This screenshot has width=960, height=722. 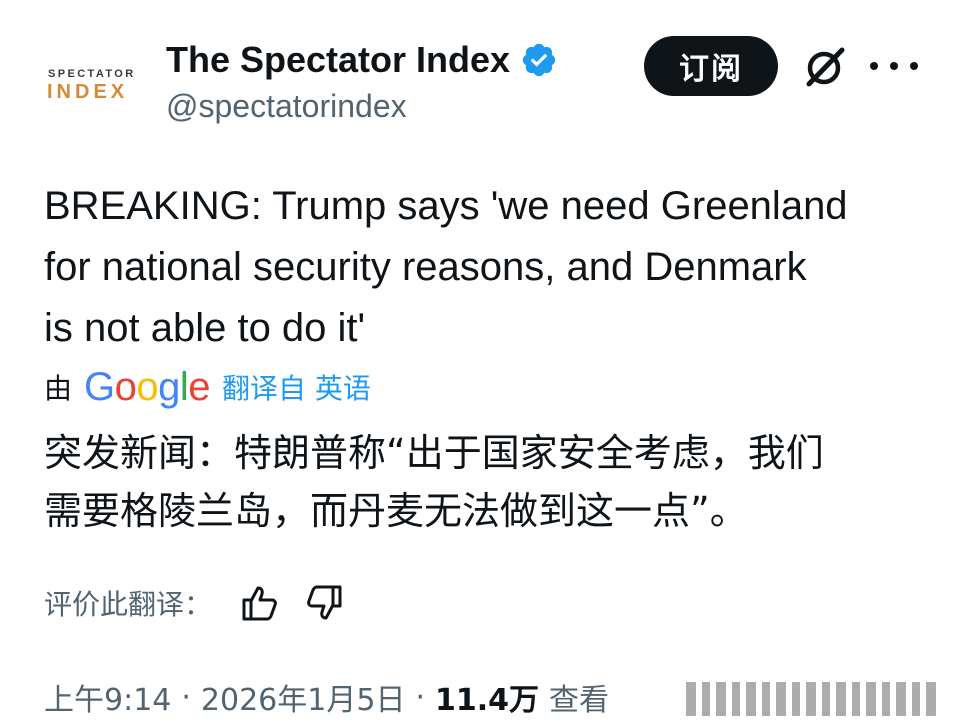 I want to click on verified-badge-icon, so click(x=539, y=60).